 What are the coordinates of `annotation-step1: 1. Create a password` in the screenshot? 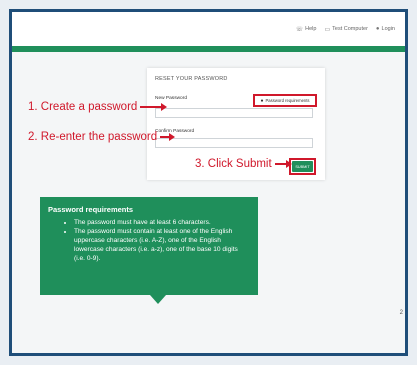 It's located at (98, 107).